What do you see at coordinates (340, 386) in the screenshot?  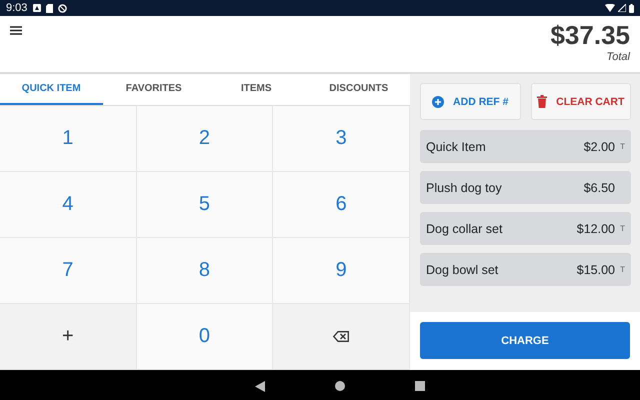 I see `home-icon` at bounding box center [340, 386].